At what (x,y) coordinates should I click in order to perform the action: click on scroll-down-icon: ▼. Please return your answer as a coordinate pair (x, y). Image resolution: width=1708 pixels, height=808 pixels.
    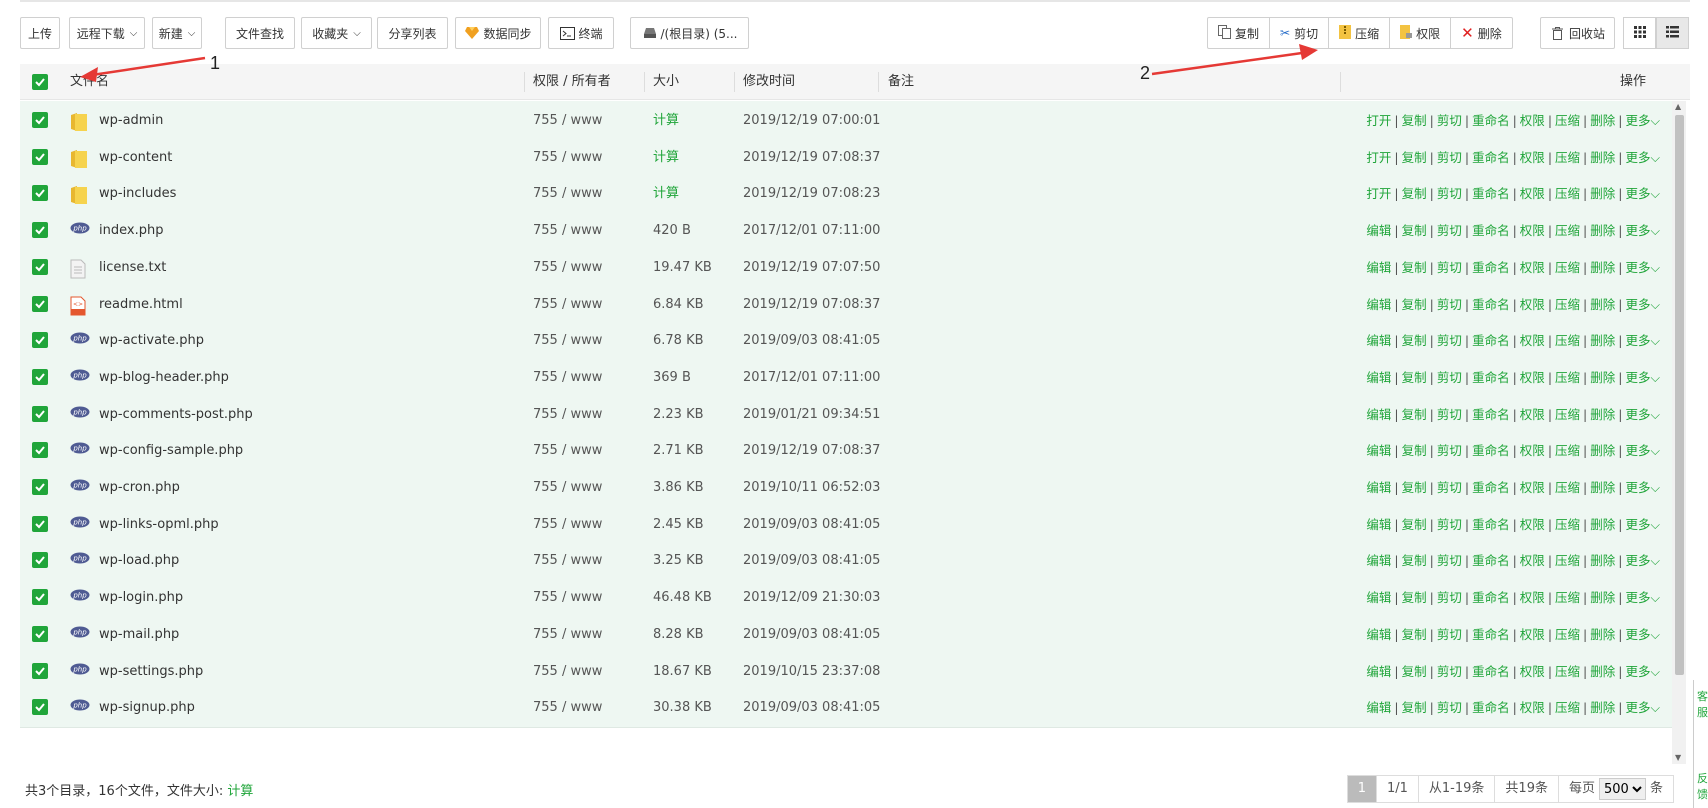
    Looking at the image, I should click on (1679, 758).